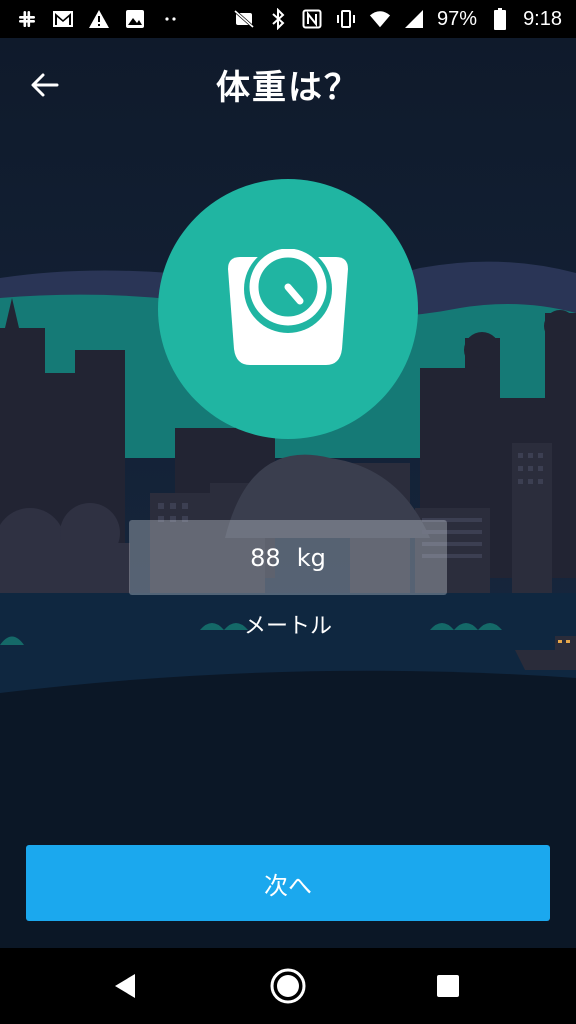 The width and height of the screenshot is (576, 1024). What do you see at coordinates (414, 19) in the screenshot?
I see `signal-icon` at bounding box center [414, 19].